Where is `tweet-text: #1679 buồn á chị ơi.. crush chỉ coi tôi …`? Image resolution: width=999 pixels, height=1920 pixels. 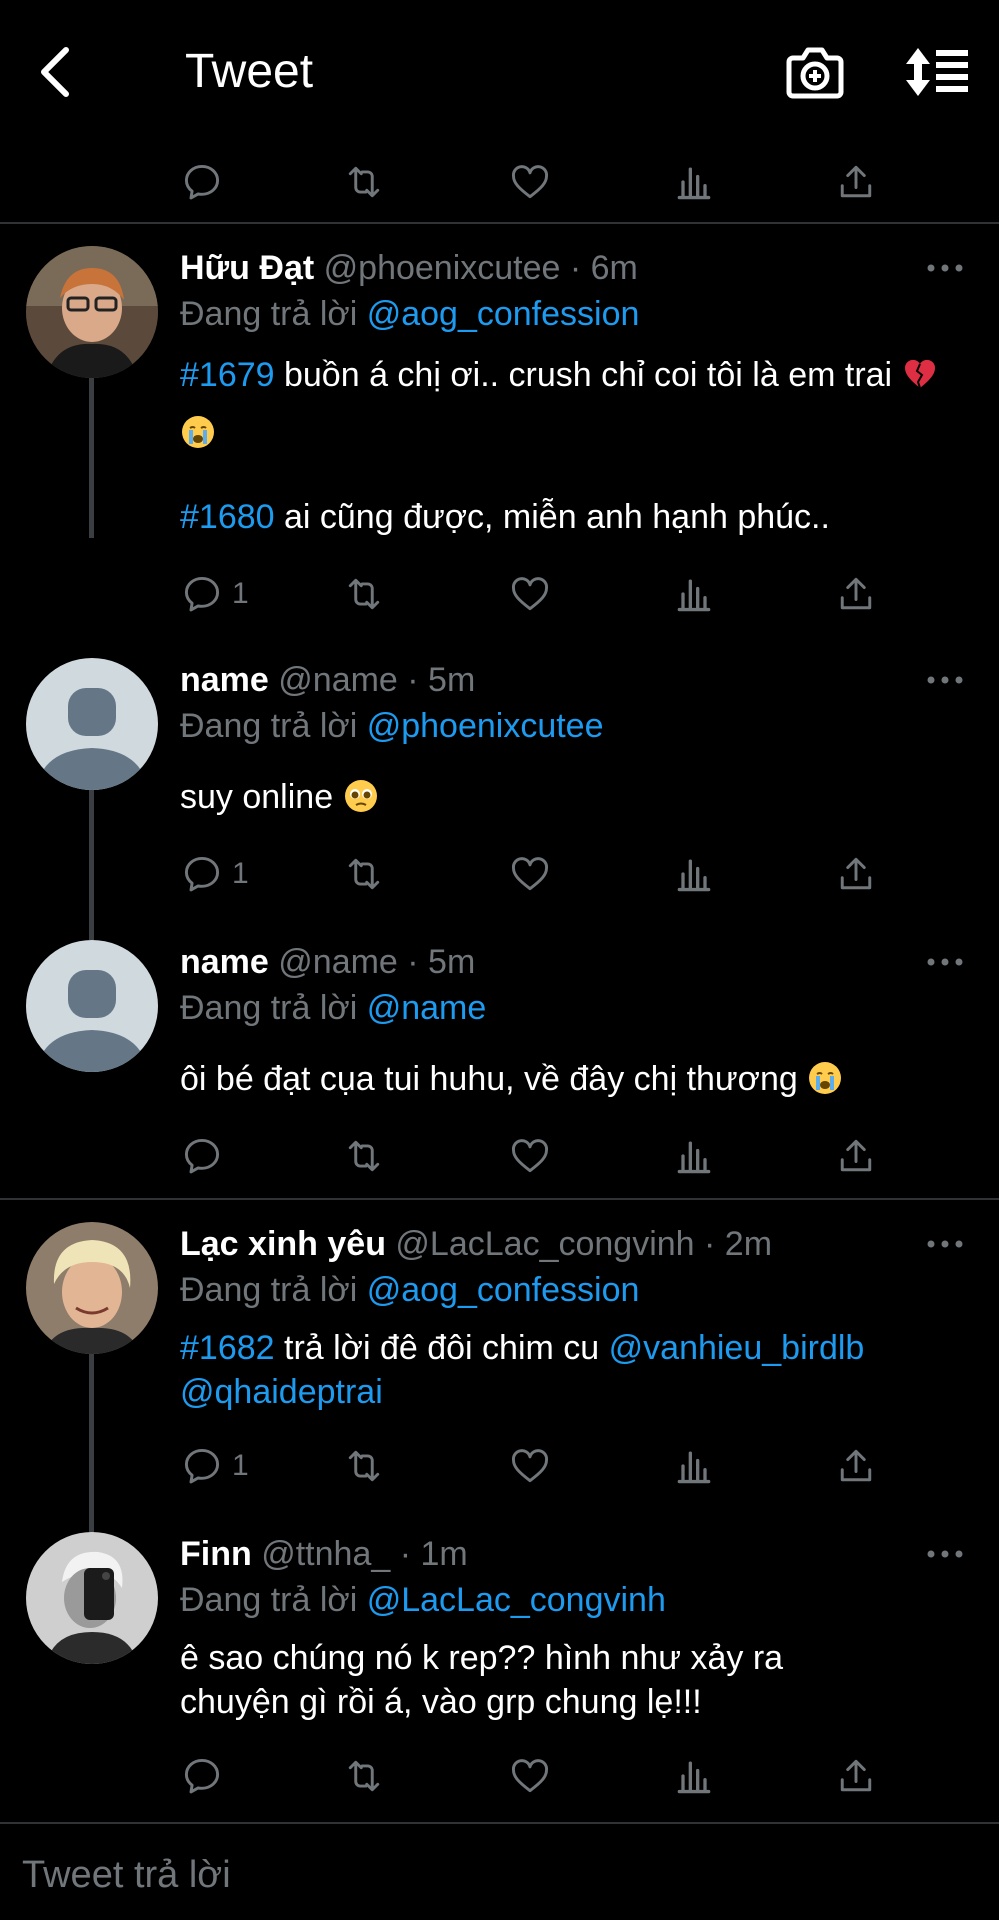
tweet-text: #1679 buồn á chị ơi.. crush chỉ coi tôi … is located at coordinates (575, 404).